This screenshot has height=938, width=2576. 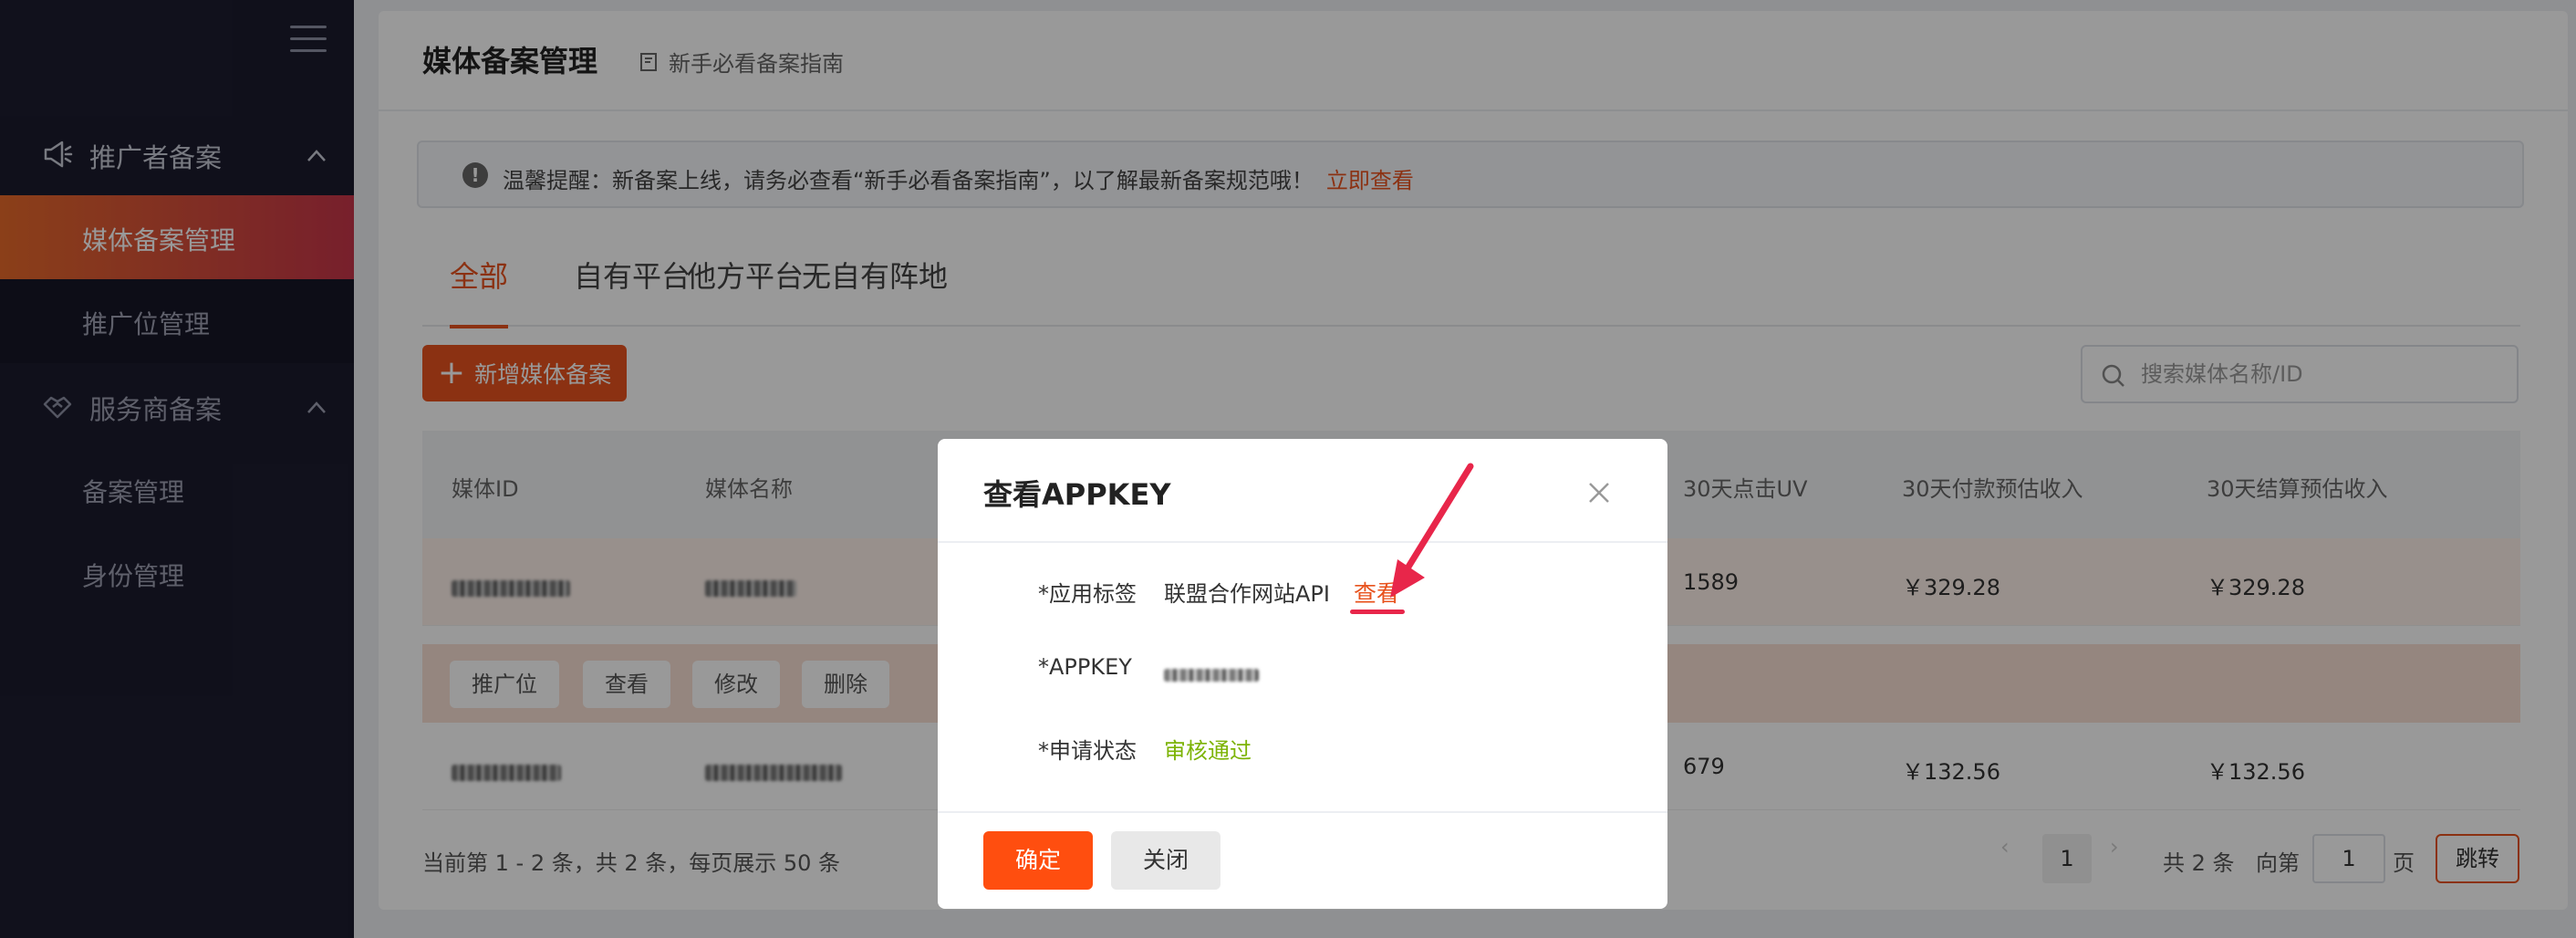 What do you see at coordinates (1087, 751) in the screenshot?
I see `field-label-status: *申请状态` at bounding box center [1087, 751].